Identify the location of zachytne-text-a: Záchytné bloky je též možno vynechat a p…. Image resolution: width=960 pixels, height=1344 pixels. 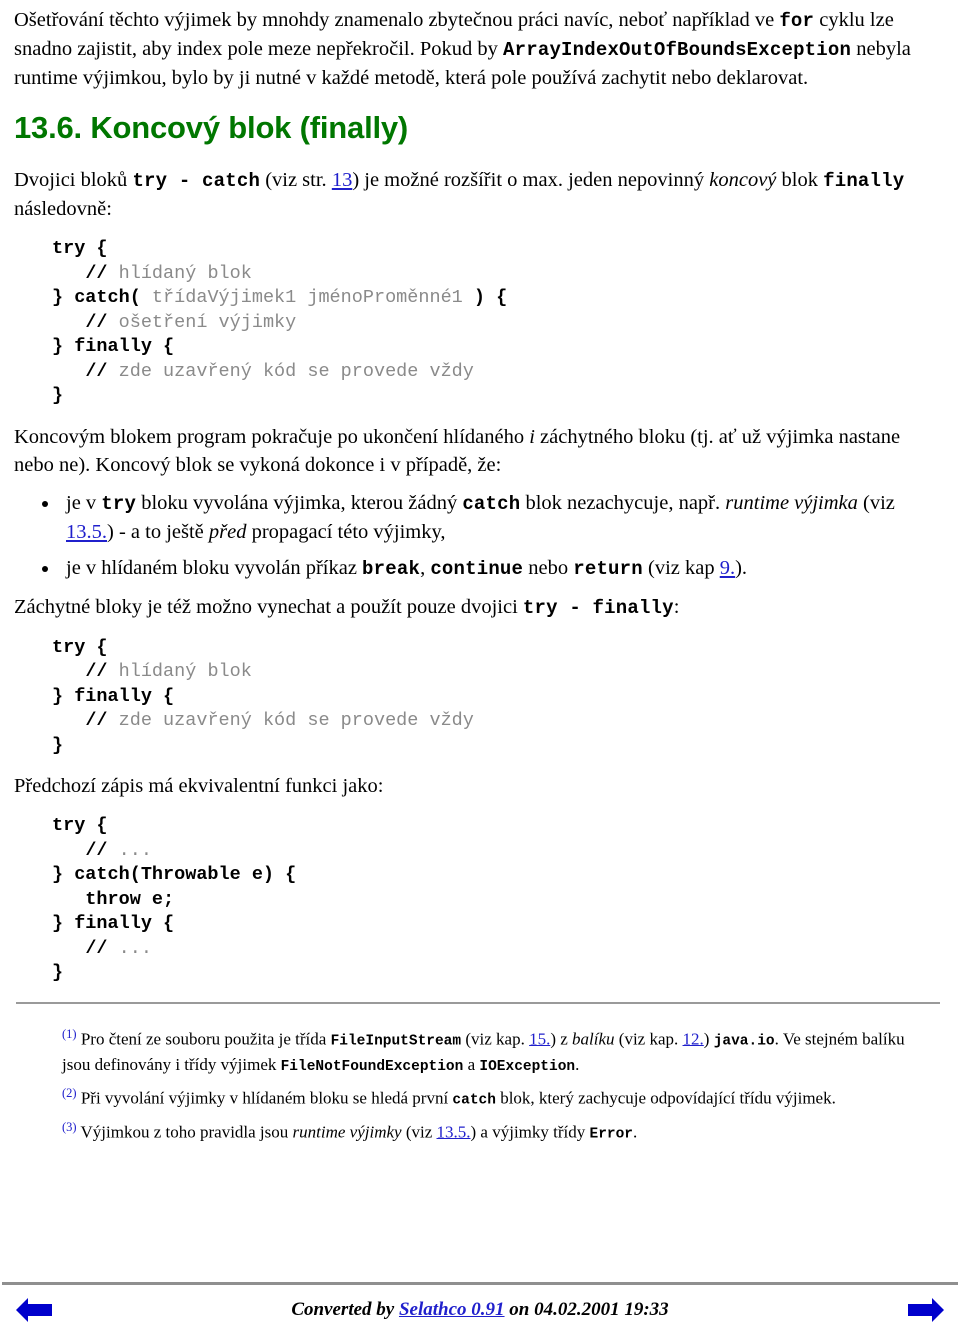
(268, 606).